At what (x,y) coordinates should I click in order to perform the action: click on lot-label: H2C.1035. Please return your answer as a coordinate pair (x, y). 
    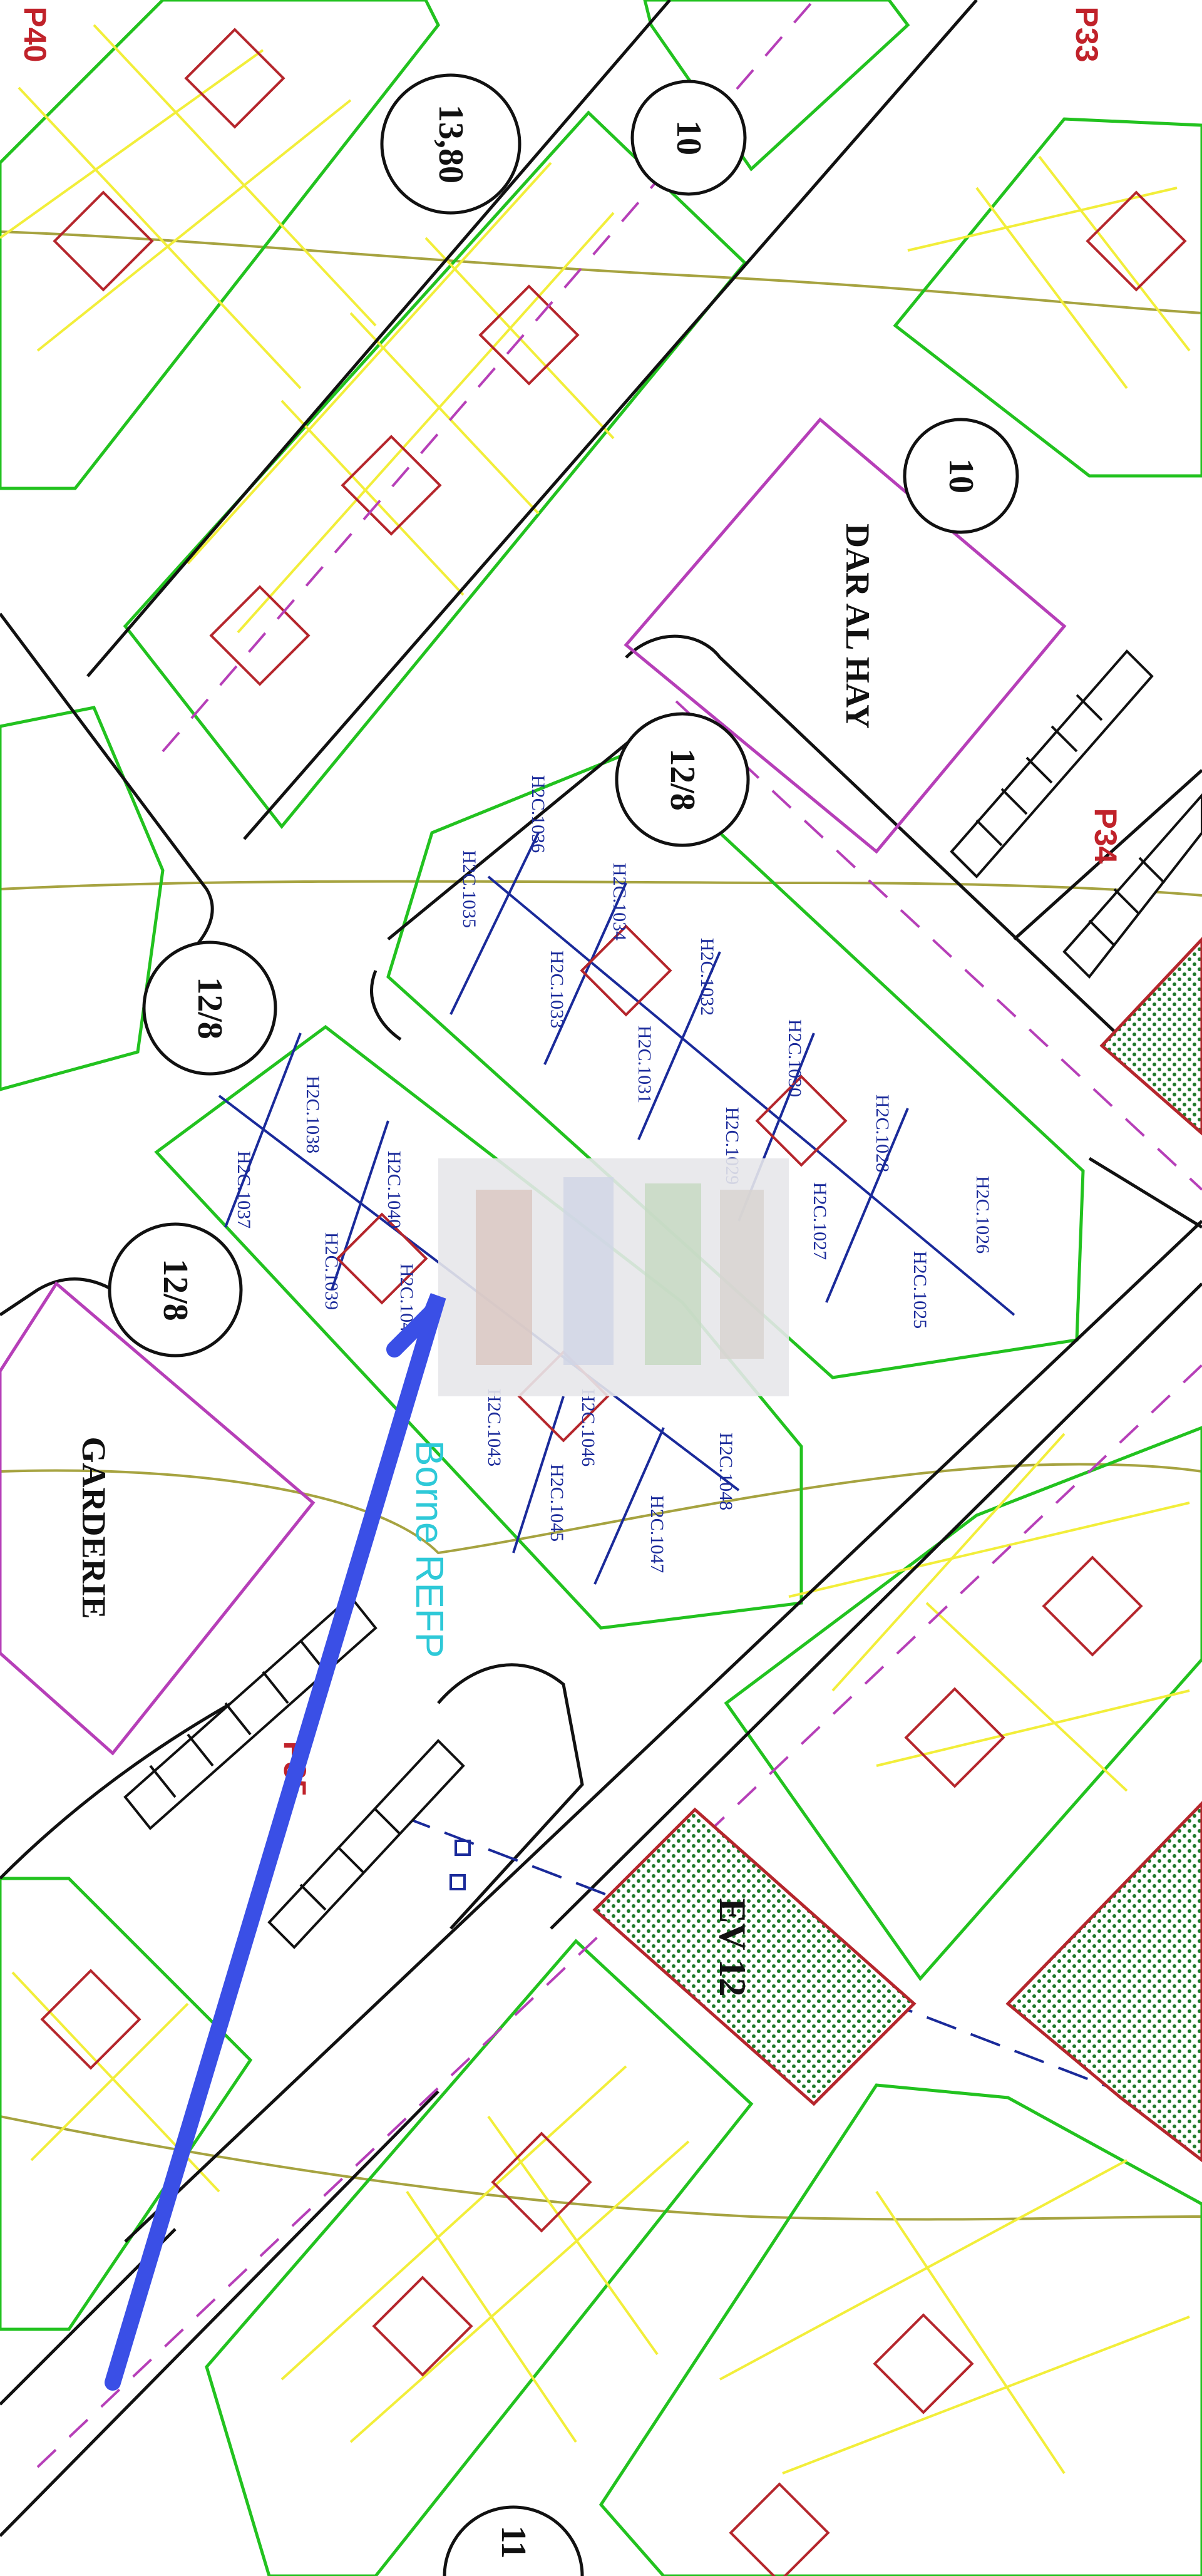
    Looking at the image, I should click on (469, 889).